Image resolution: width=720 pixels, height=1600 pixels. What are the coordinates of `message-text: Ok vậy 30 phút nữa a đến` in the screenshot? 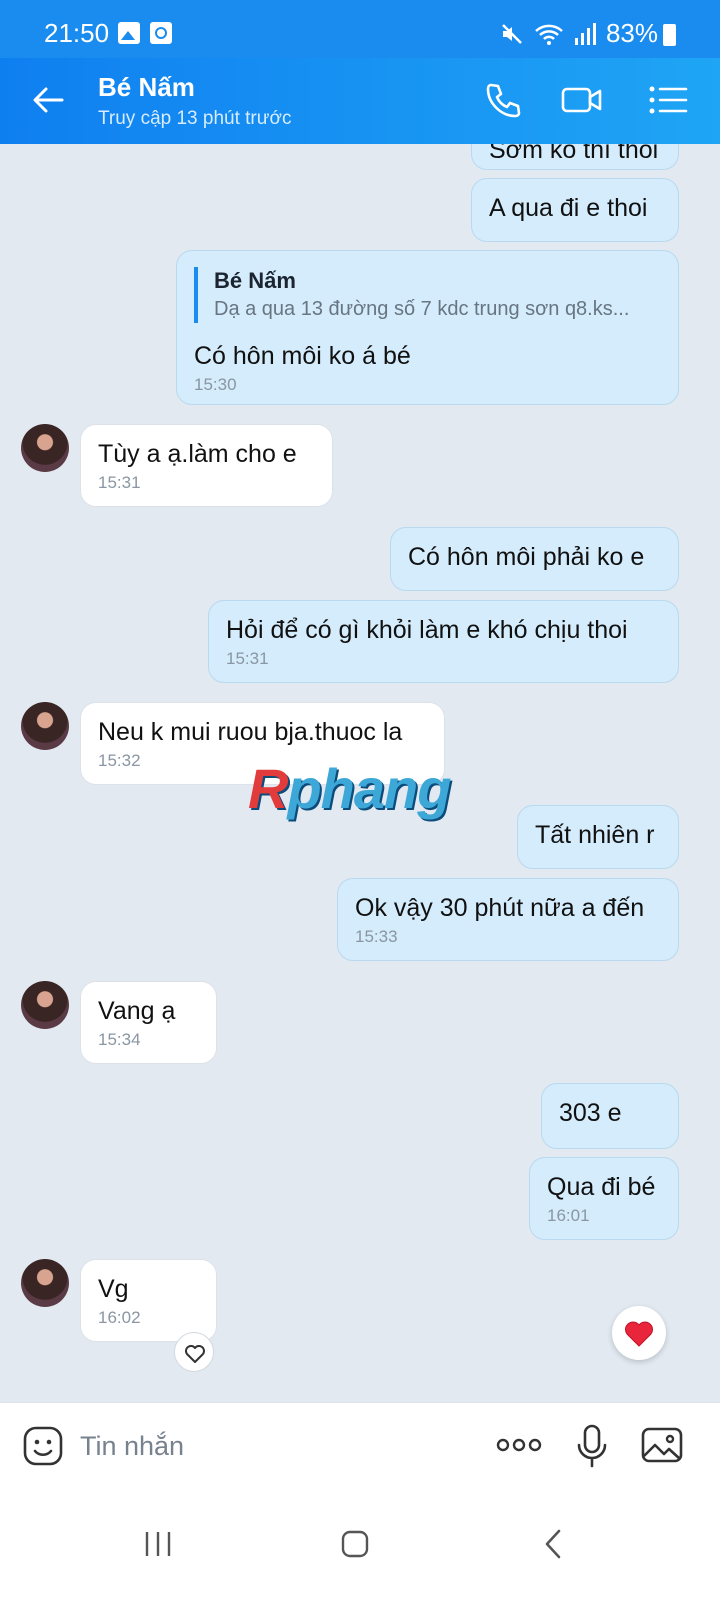 It's located at (500, 908).